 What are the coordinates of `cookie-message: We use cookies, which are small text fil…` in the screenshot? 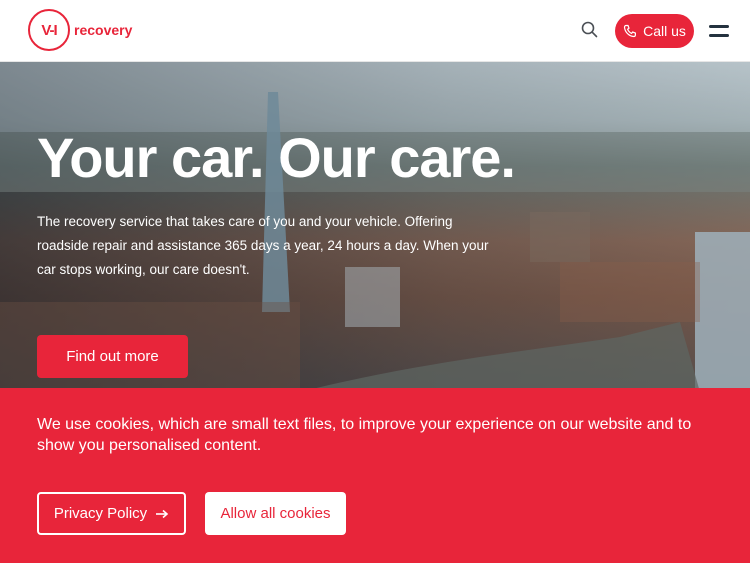 It's located at (364, 435).